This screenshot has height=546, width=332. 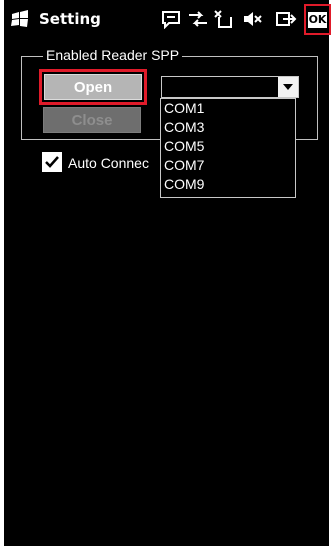 What do you see at coordinates (228, 184) in the screenshot?
I see `list-item-com9: COM9` at bounding box center [228, 184].